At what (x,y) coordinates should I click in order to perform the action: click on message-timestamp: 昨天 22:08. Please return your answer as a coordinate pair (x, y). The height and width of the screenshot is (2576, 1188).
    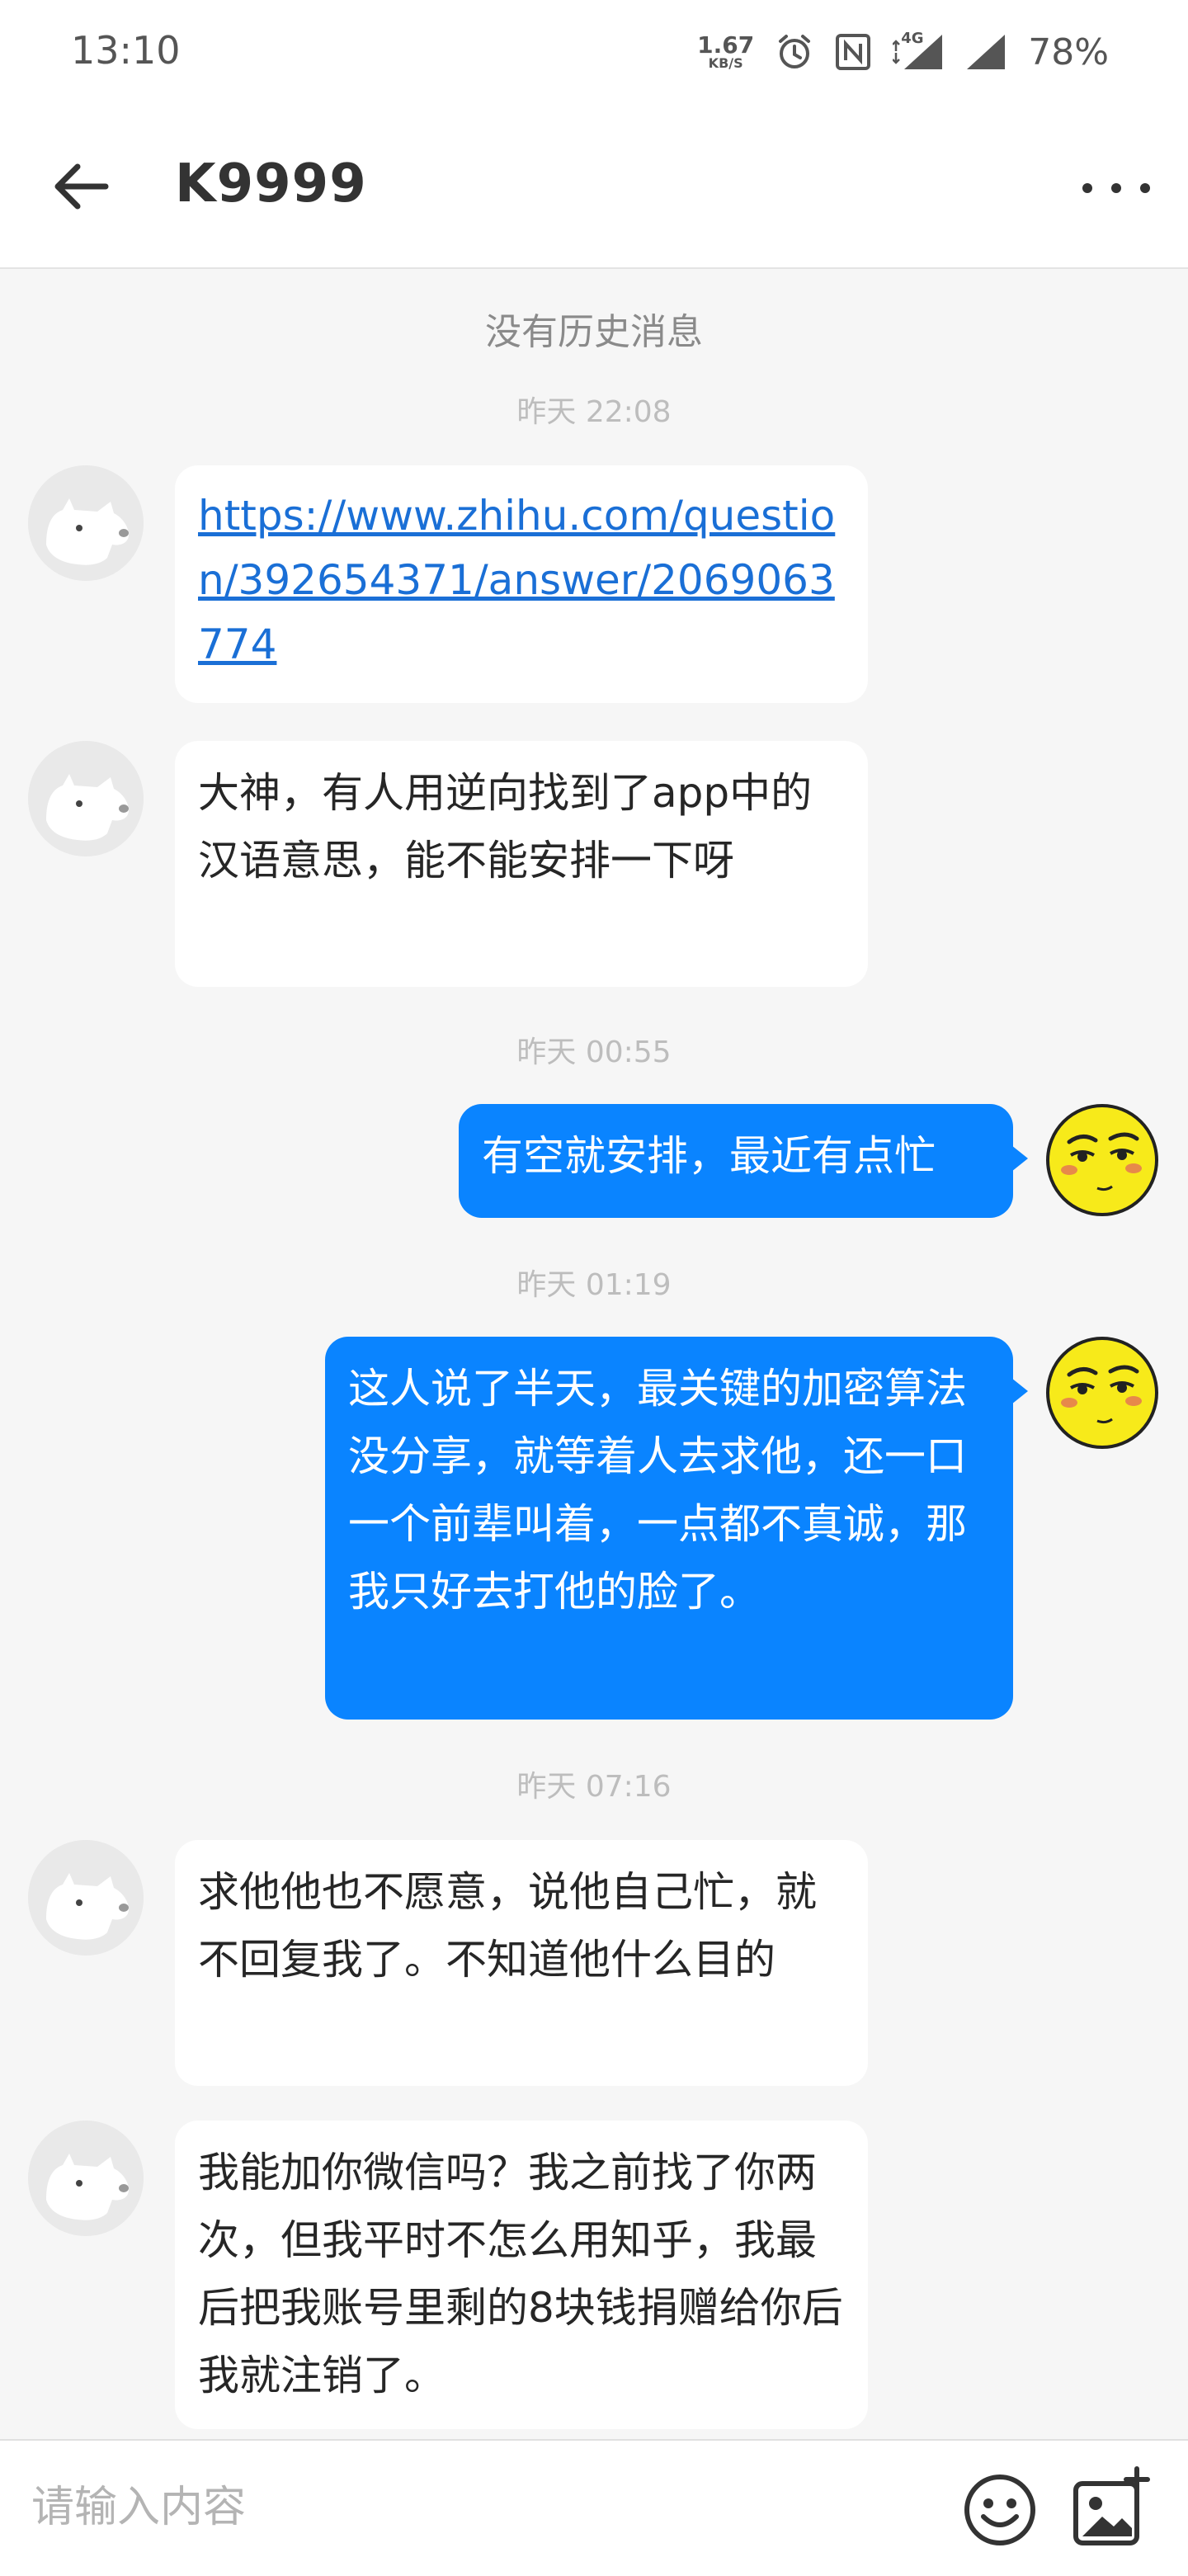
    Looking at the image, I should click on (594, 412).